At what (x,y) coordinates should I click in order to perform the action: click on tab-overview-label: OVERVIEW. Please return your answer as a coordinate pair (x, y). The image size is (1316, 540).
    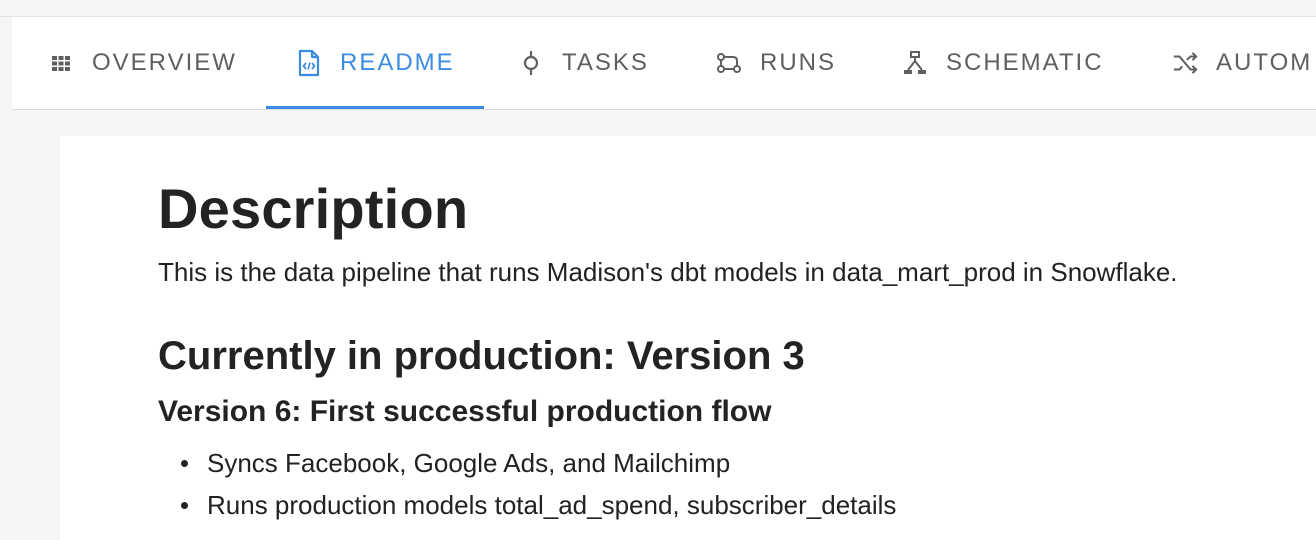
    Looking at the image, I should click on (164, 62).